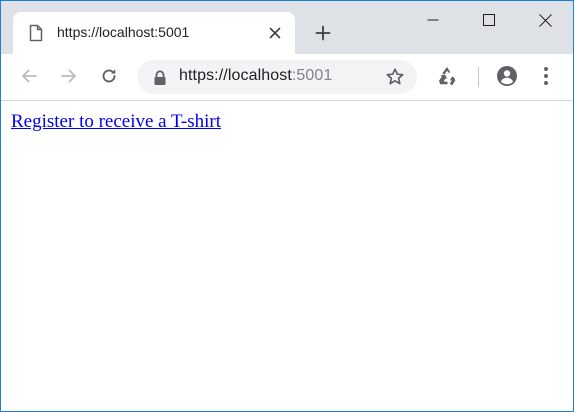 This screenshot has width=574, height=412. Describe the element at coordinates (507, 76) in the screenshot. I see `account-icon` at that location.